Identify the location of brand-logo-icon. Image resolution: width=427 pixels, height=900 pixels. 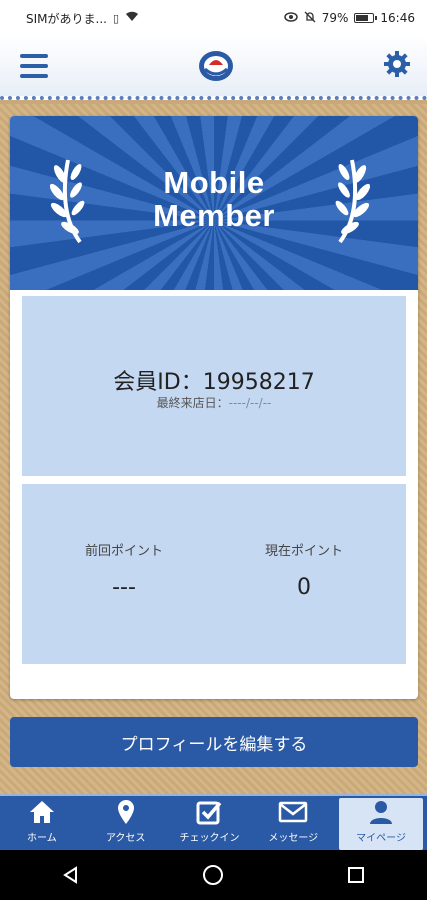
(216, 66).